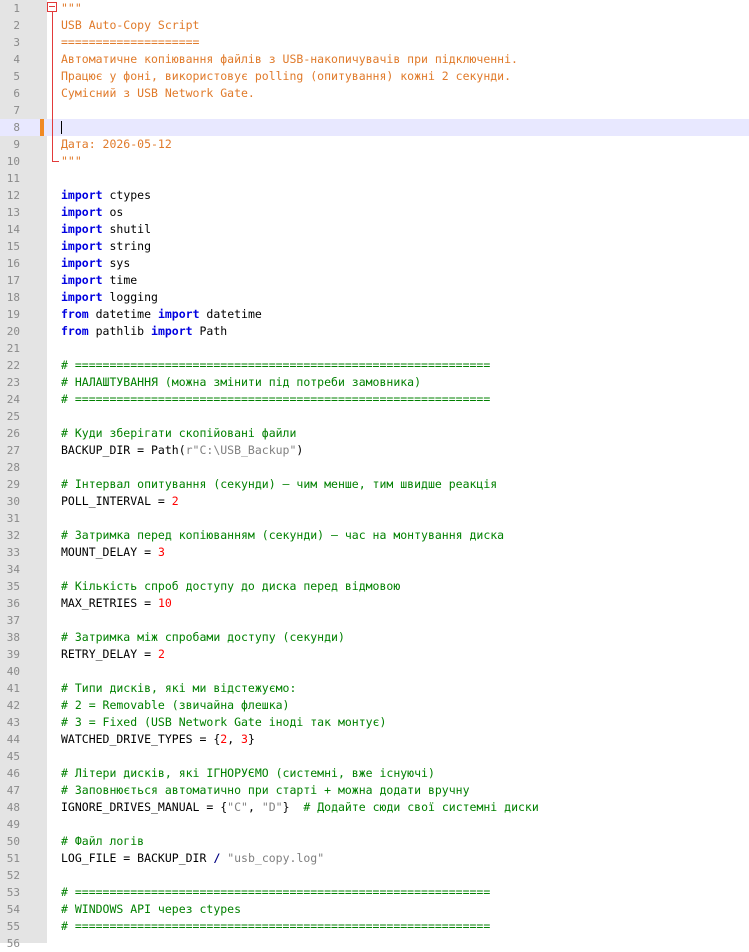 The height and width of the screenshot is (952, 749). What do you see at coordinates (13, 501) in the screenshot?
I see `line-number: 30` at bounding box center [13, 501].